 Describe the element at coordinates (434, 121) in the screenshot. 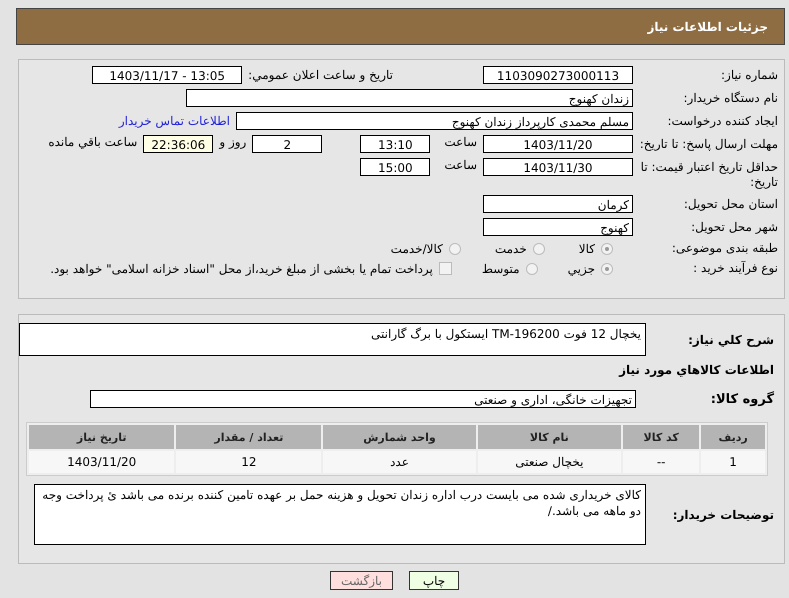

I see `requester-field: مسلم محمدی کارپرداز زندان کهنوج` at that location.